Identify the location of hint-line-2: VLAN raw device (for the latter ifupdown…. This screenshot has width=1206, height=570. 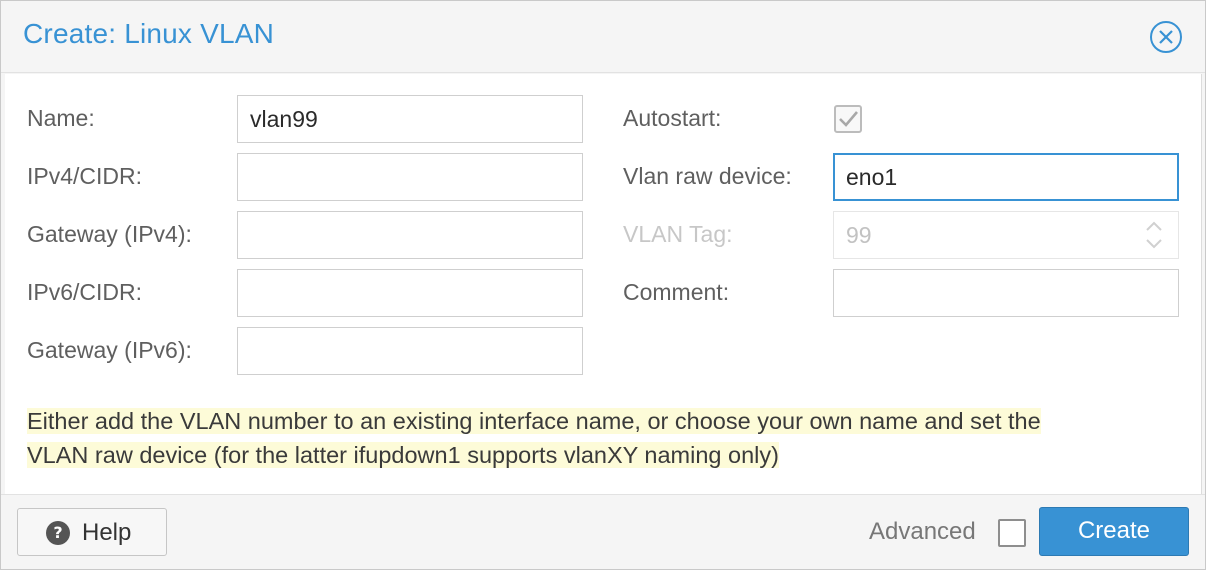
(403, 455).